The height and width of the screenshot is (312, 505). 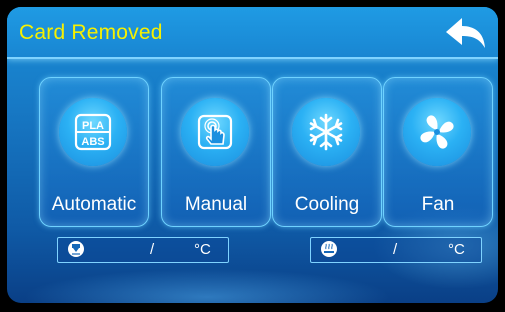 I want to click on fan-icon, so click(x=437, y=132).